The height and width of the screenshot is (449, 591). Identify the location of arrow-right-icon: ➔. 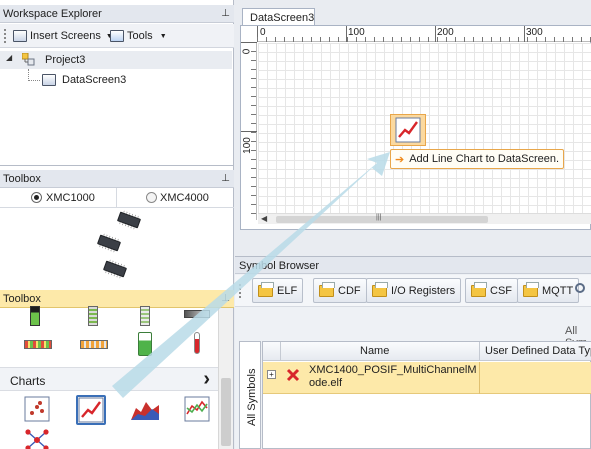
(400, 159).